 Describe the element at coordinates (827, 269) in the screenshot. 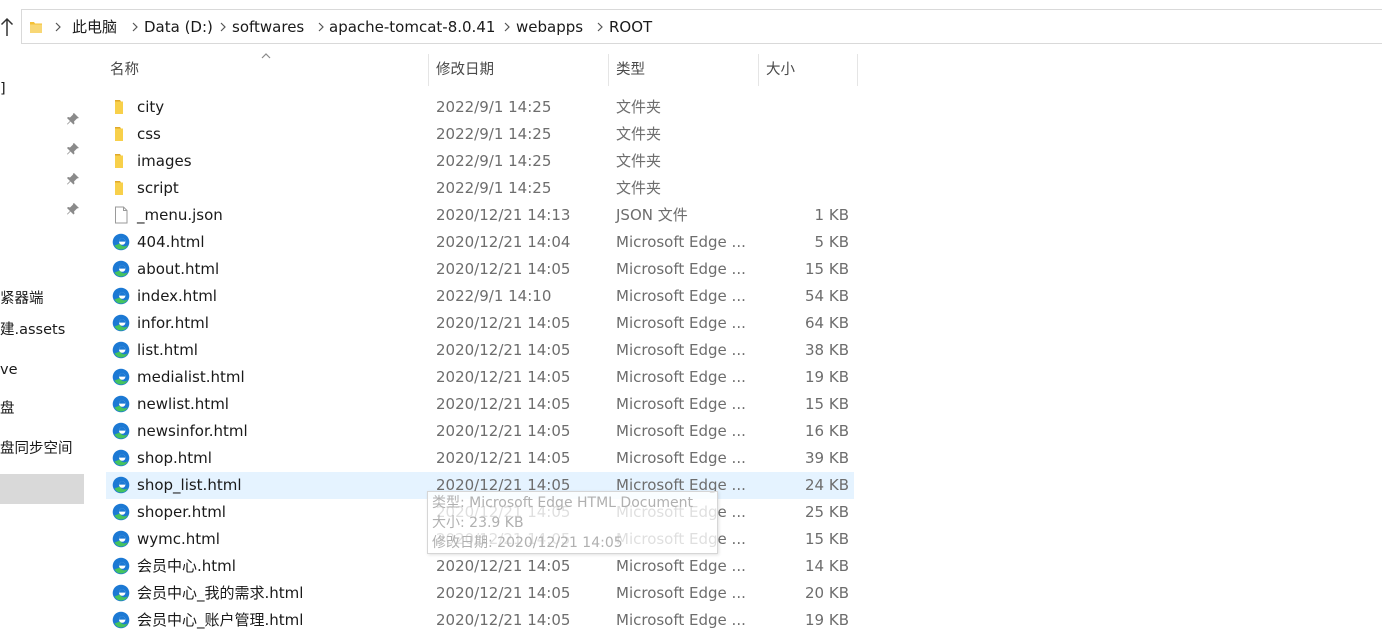

I see `file-size: 15 KB` at that location.